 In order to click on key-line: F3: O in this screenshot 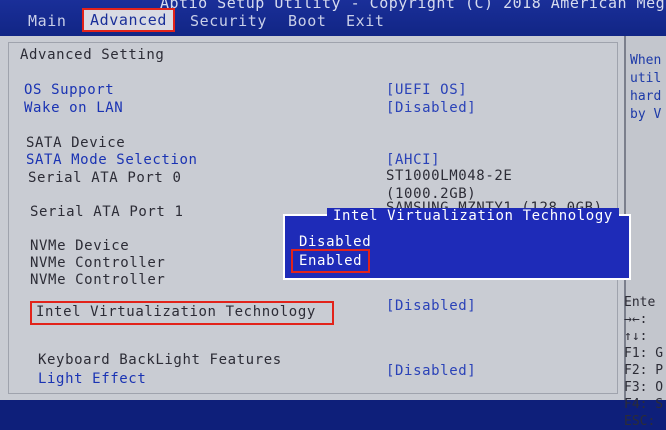, I will do `click(644, 387)`.